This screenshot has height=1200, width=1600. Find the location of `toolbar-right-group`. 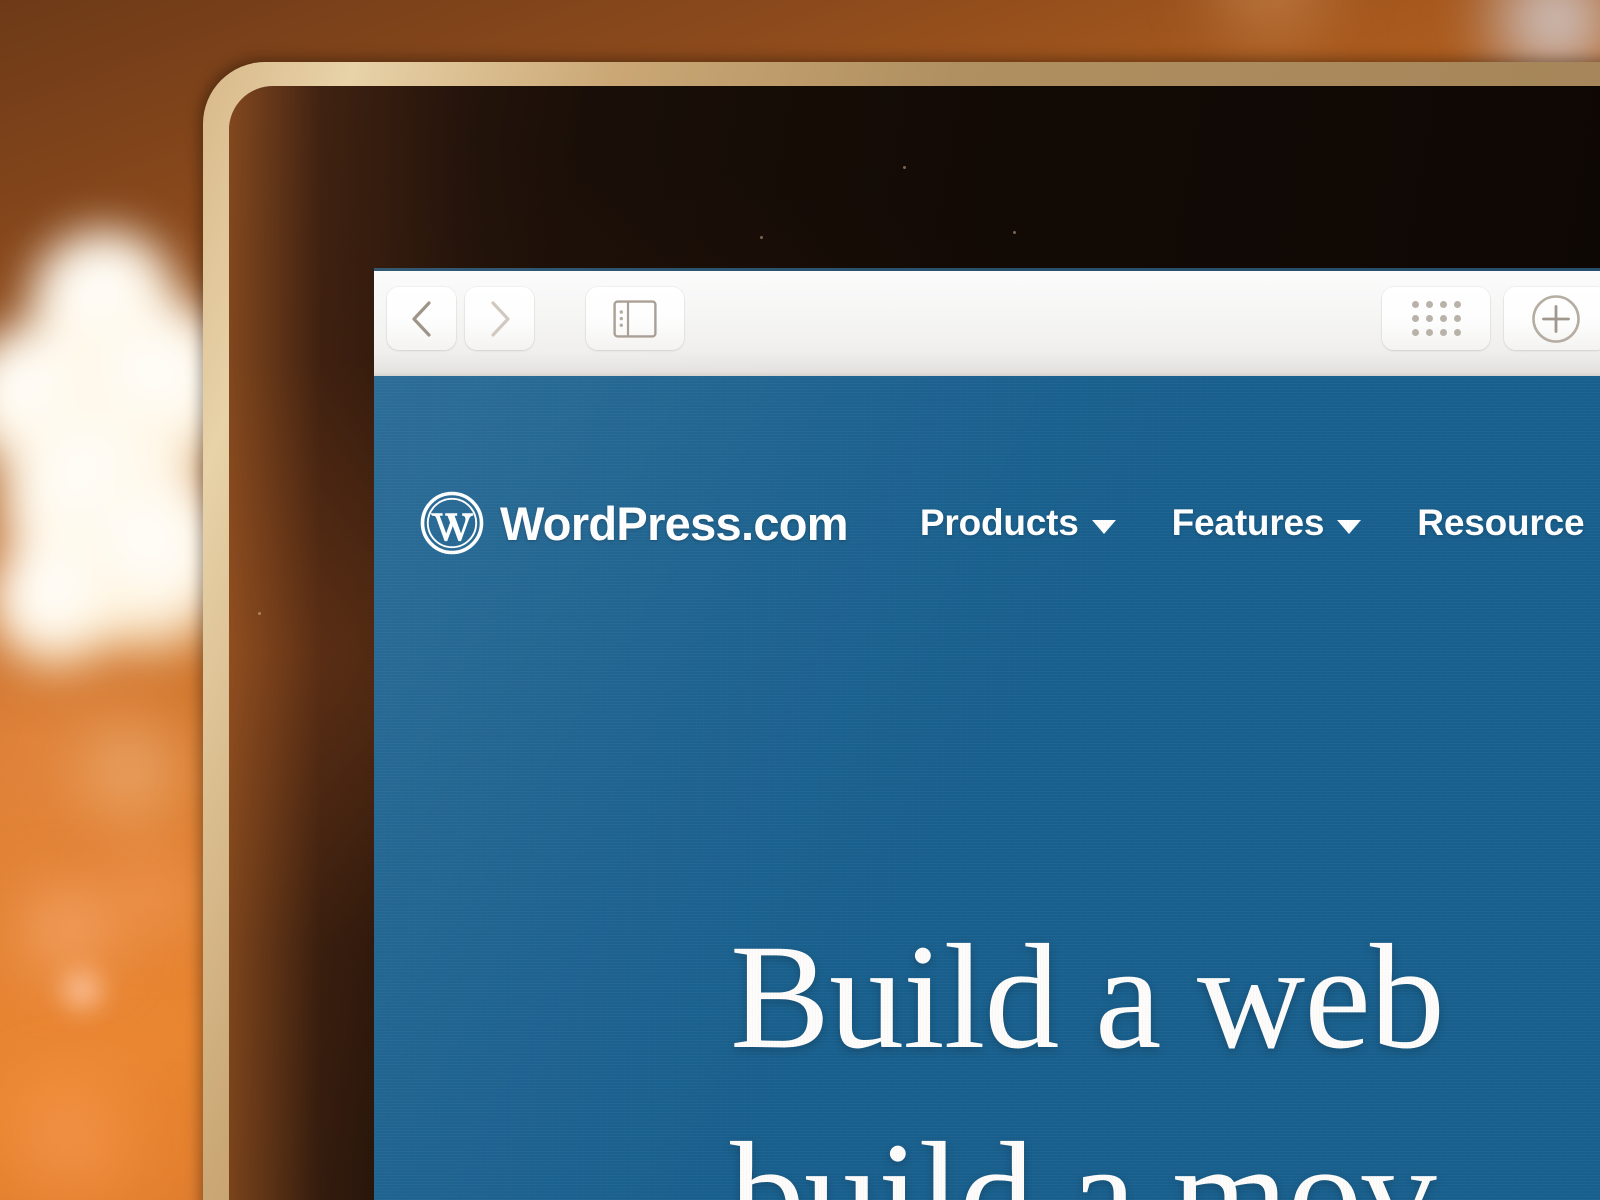

toolbar-right-group is located at coordinates (1491, 318).